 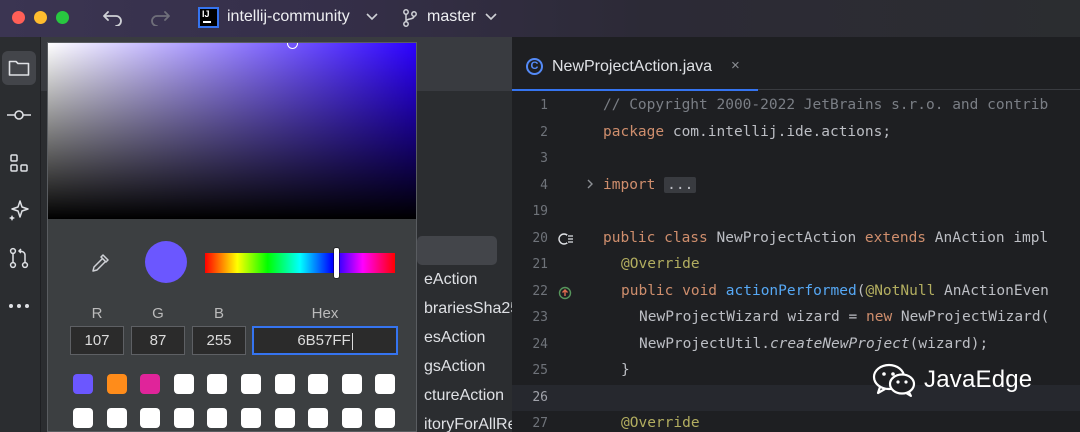 What do you see at coordinates (540, 397) in the screenshot?
I see `line-number: 26` at bounding box center [540, 397].